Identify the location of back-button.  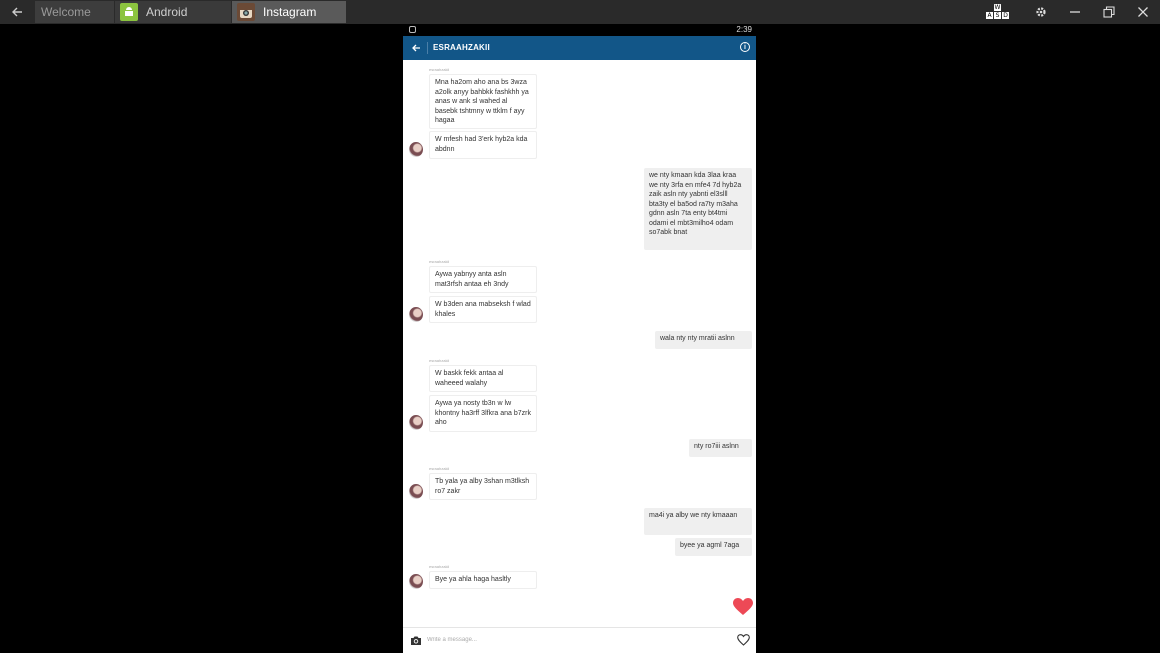
(17, 12).